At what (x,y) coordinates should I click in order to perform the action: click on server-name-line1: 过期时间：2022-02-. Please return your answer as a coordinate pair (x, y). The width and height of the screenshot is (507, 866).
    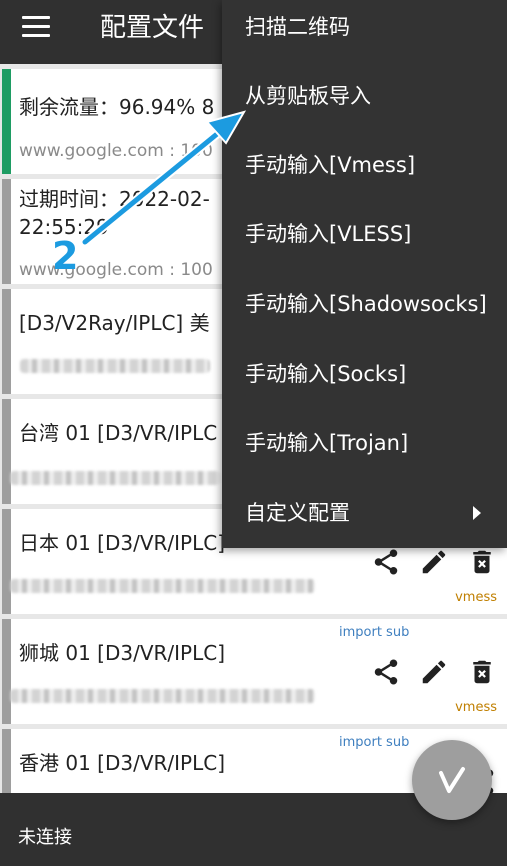
    Looking at the image, I should click on (114, 199).